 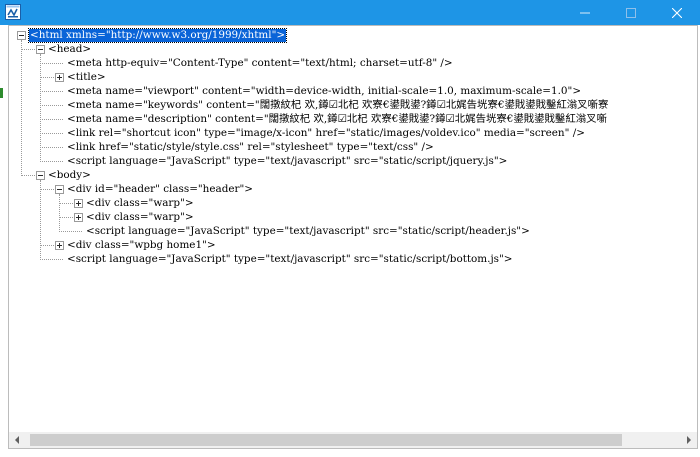 I want to click on minimize-button, so click(x=585, y=12).